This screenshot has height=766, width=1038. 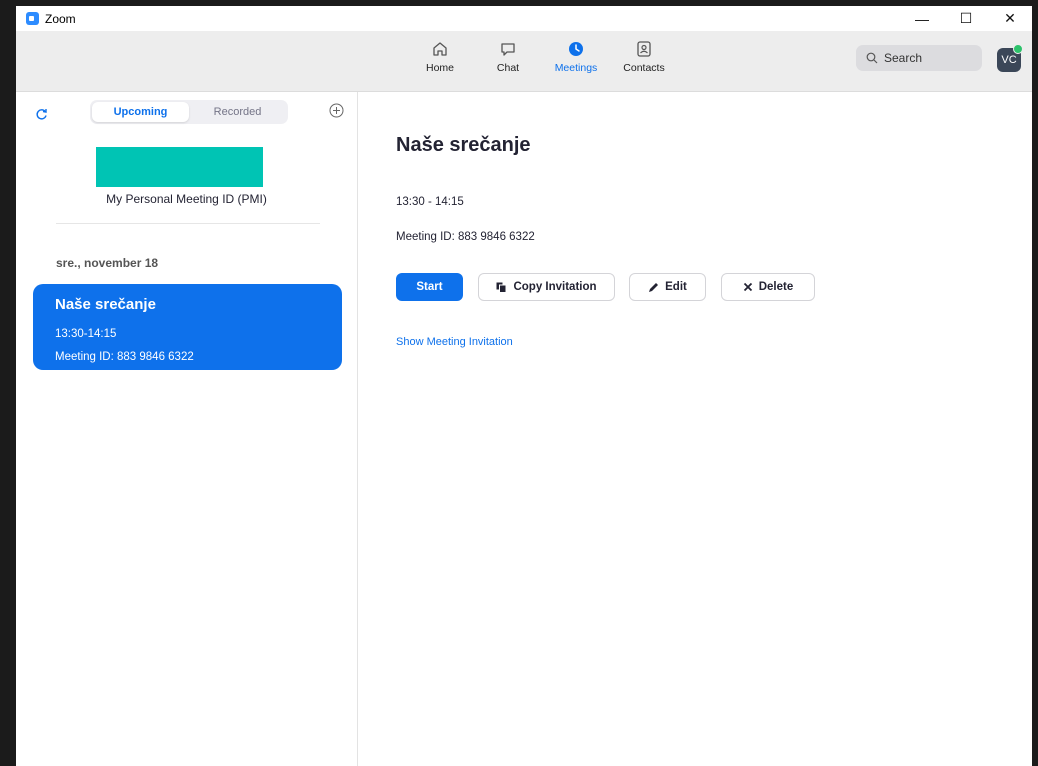 I want to click on meeting-item-id: Meeting ID: 883 9846 6322, so click(x=124, y=357).